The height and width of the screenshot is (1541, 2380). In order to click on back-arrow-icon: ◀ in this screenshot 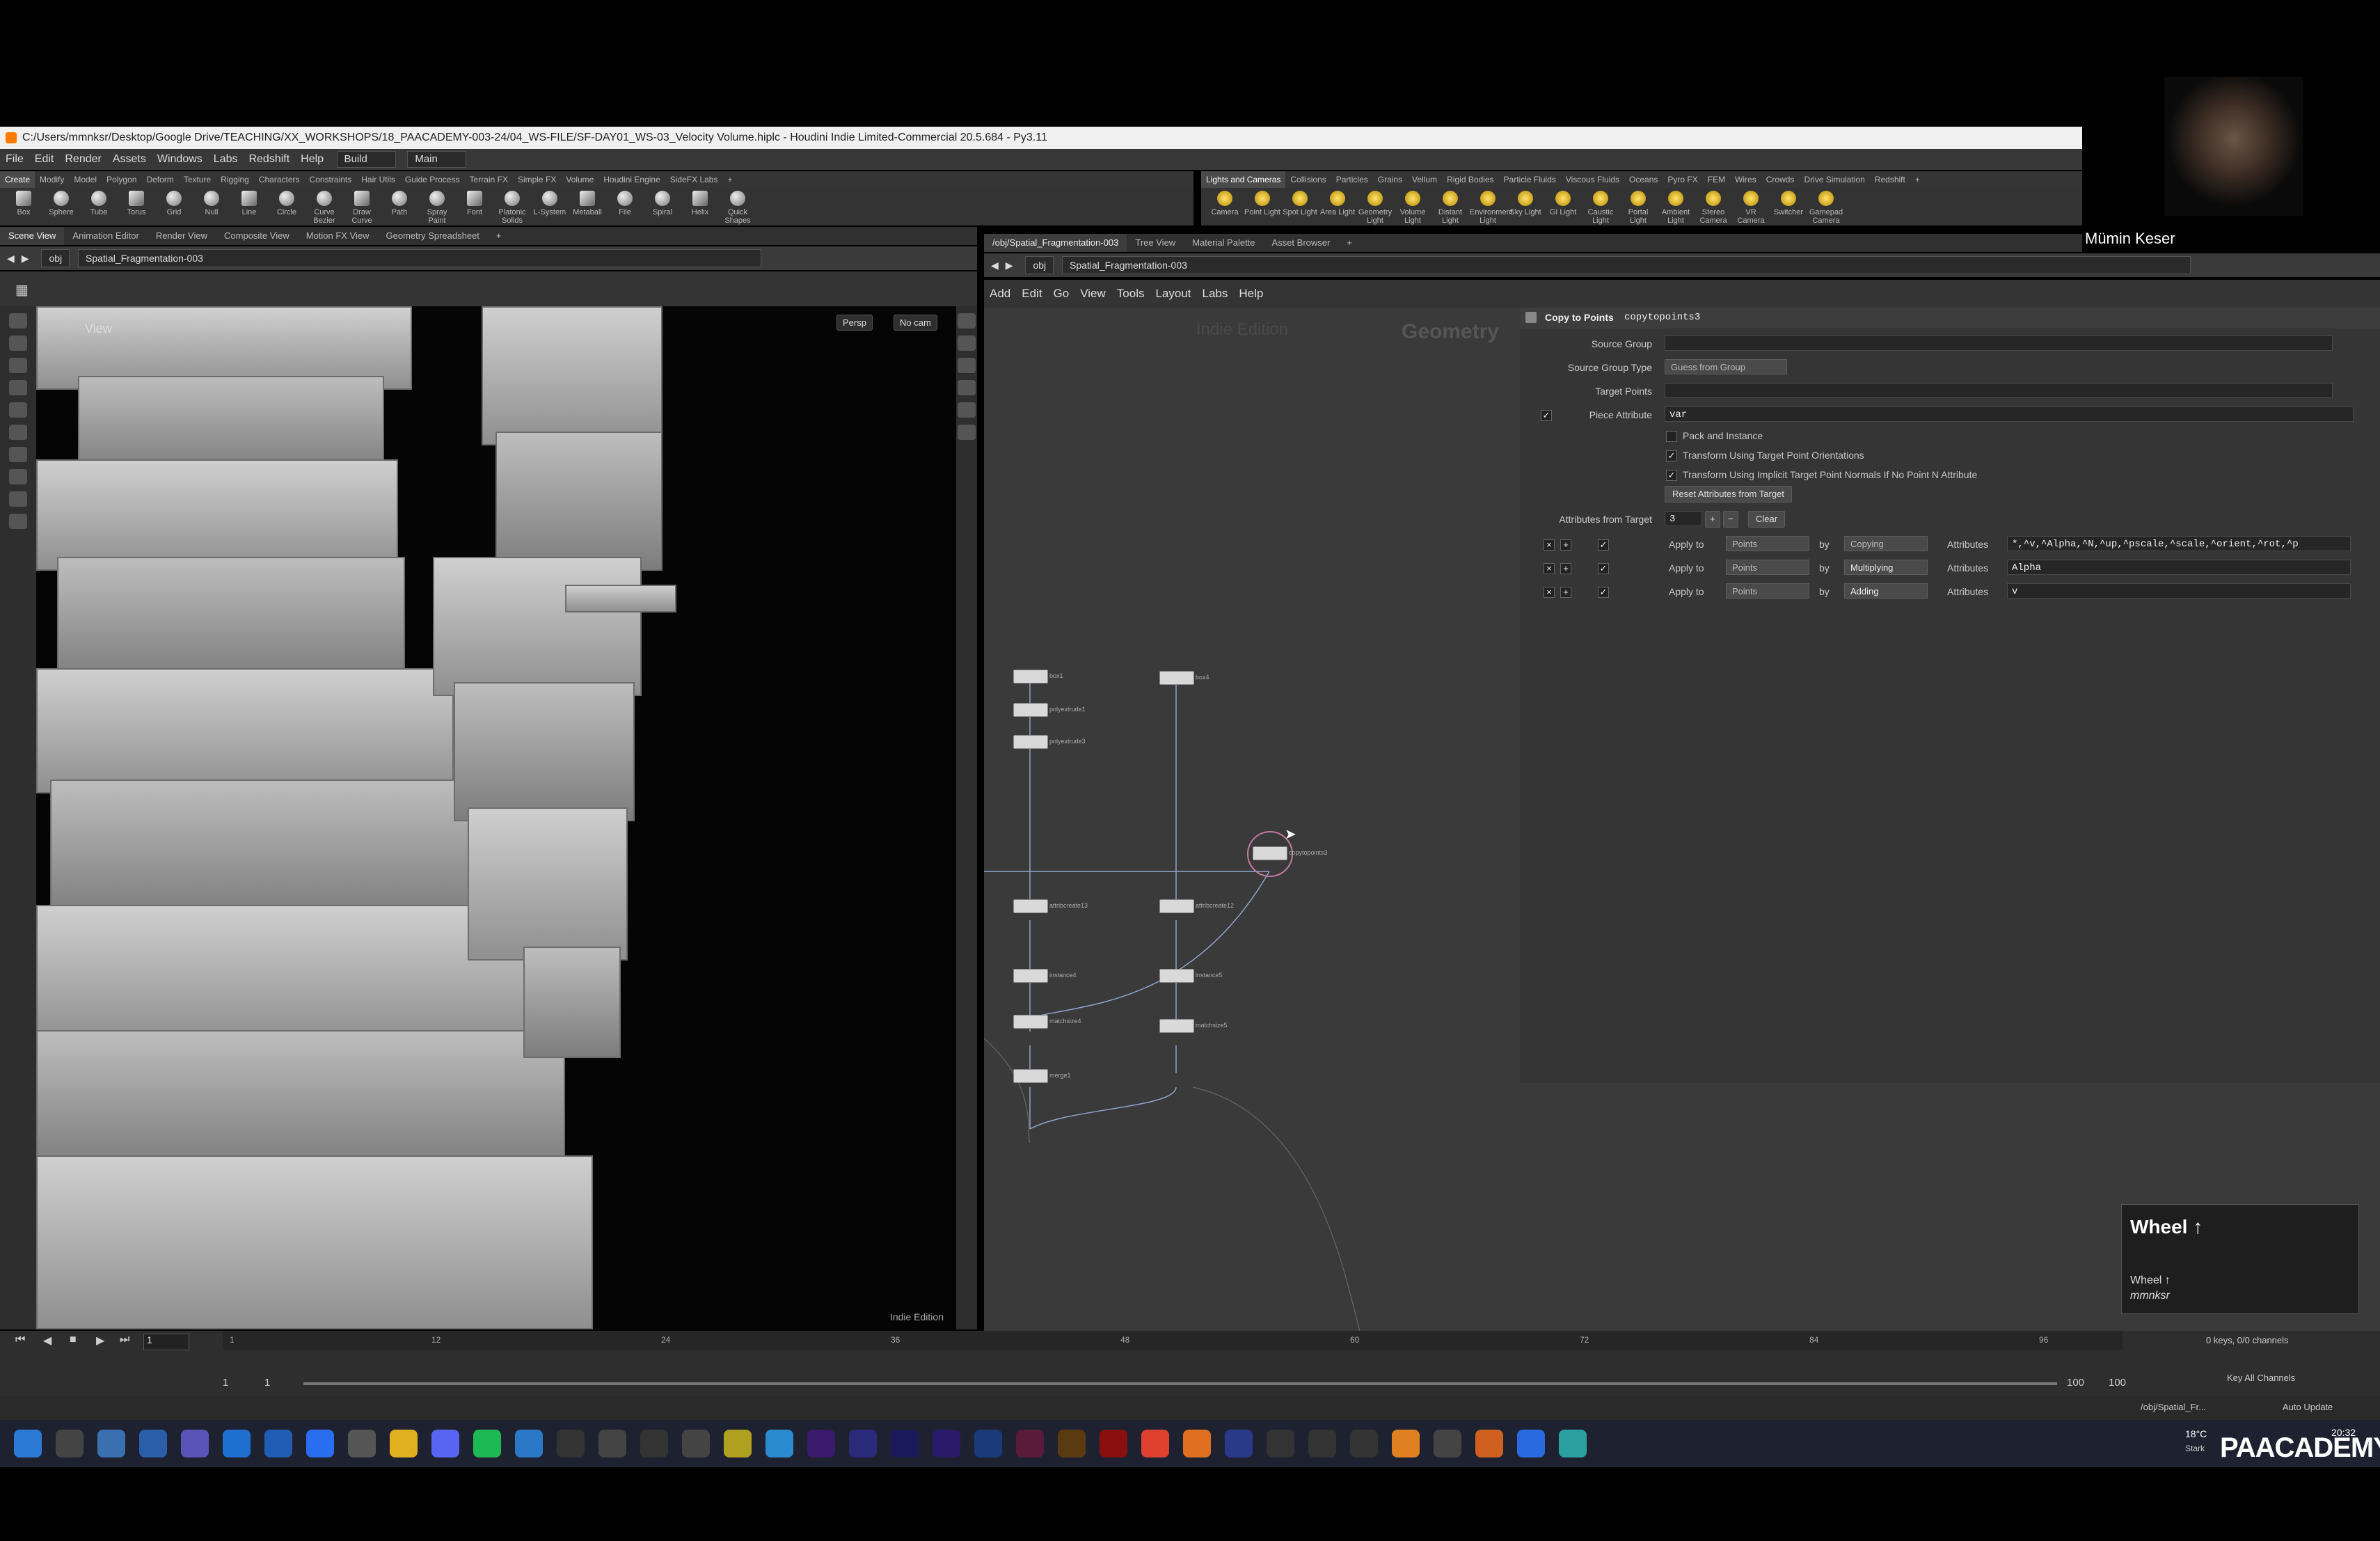, I will do `click(11, 258)`.